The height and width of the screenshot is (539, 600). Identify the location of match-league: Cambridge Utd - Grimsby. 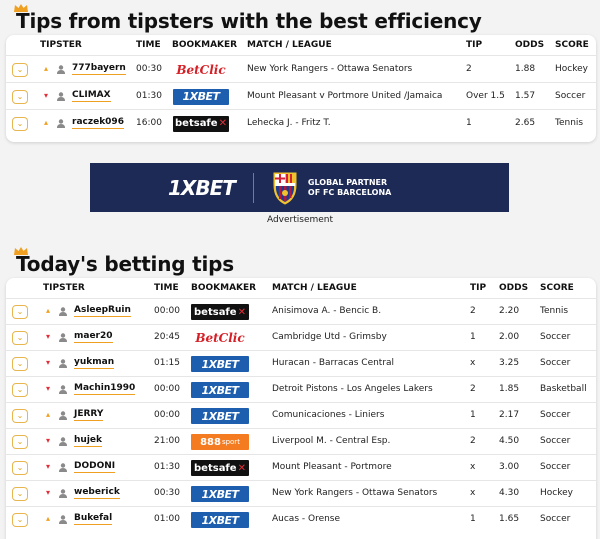
(329, 337).